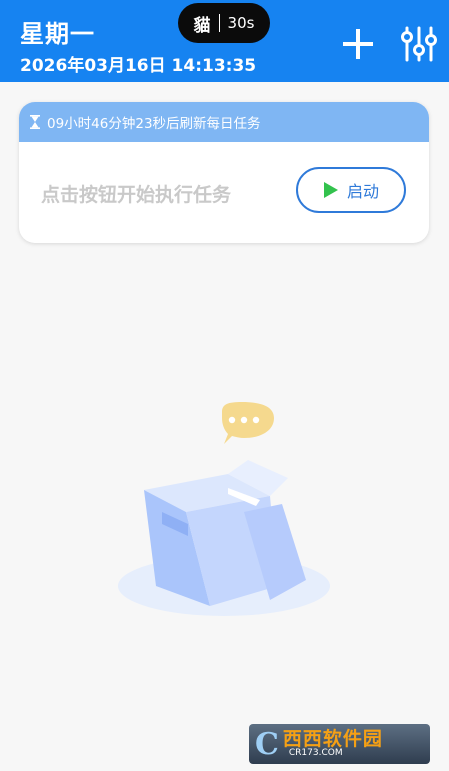 The height and width of the screenshot is (771, 449). Describe the element at coordinates (202, 25) in the screenshot. I see `timer-glyph: 貓` at that location.